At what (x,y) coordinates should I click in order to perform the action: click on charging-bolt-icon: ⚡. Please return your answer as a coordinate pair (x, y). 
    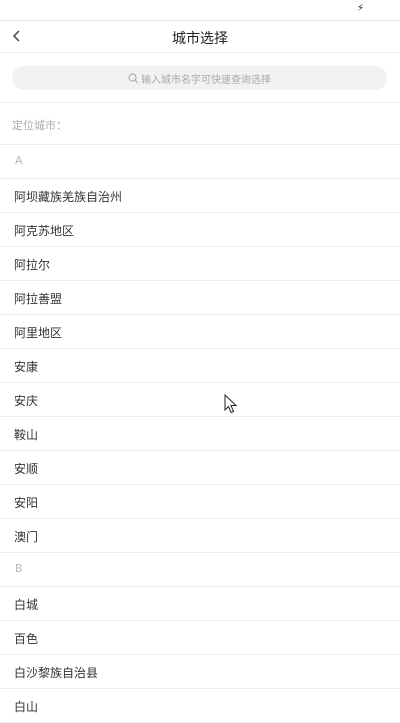
    Looking at the image, I should click on (360, 8).